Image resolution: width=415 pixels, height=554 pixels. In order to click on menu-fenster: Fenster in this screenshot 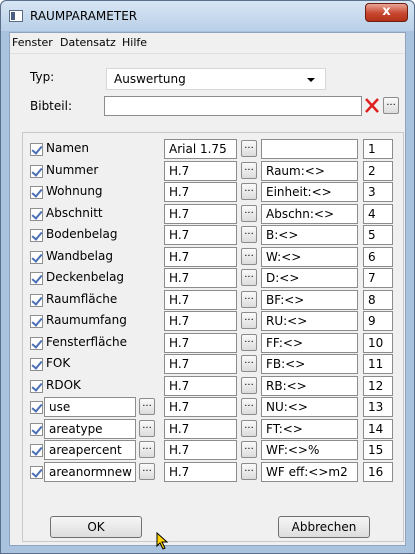, I will do `click(32, 42)`.